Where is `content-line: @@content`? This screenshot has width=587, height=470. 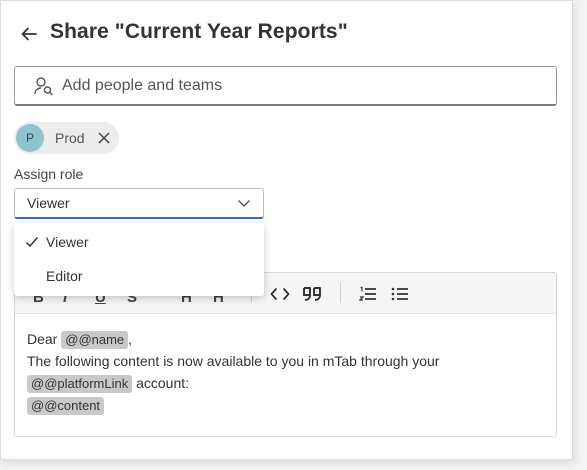 content-line: @@content is located at coordinates (285, 405).